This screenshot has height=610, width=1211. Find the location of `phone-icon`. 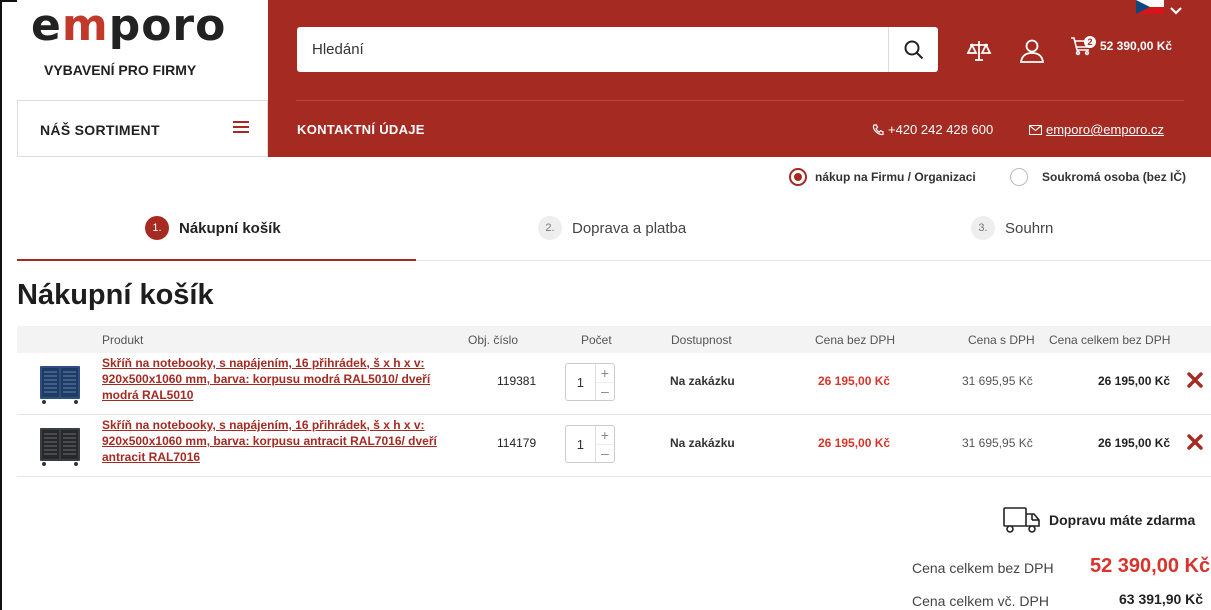

phone-icon is located at coordinates (878, 129).